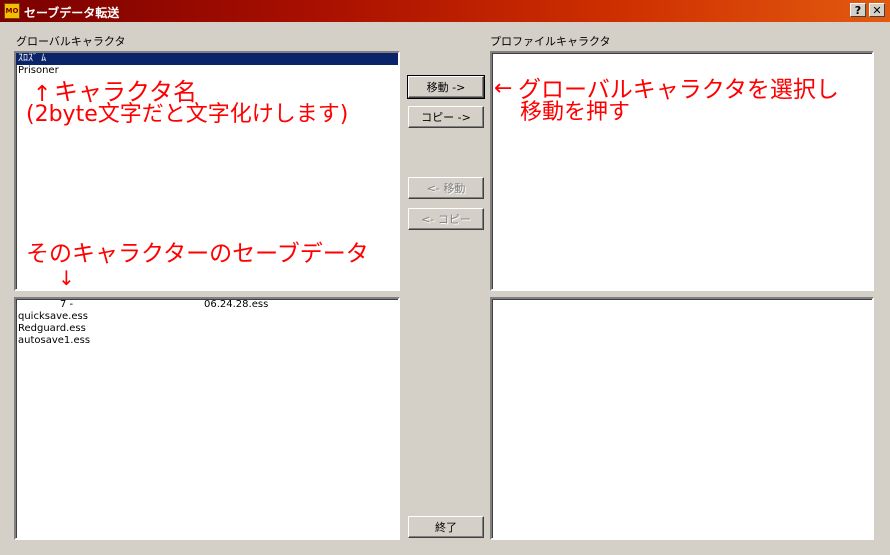 This screenshot has width=890, height=555. What do you see at coordinates (503, 88) in the screenshot?
I see `select-hint-arrow-icon: ←` at bounding box center [503, 88].